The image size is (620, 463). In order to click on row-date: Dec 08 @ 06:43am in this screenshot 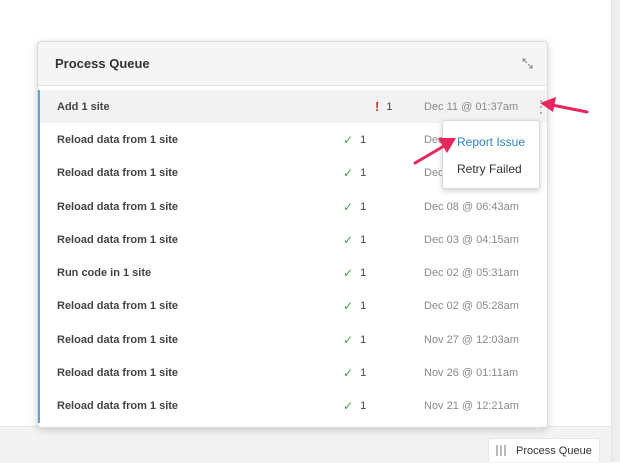, I will do `click(471, 206)`.